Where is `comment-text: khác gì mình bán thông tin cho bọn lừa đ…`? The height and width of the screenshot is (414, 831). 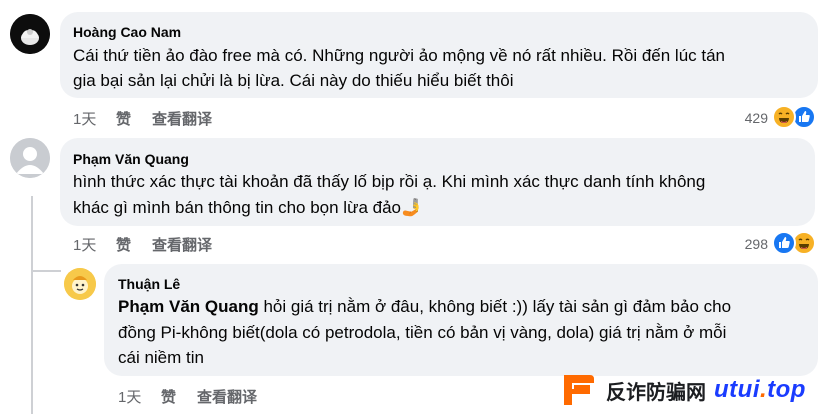
comment-text: khác gì mình bán thông tin cho bọn lừa đ… is located at coordinates (237, 207).